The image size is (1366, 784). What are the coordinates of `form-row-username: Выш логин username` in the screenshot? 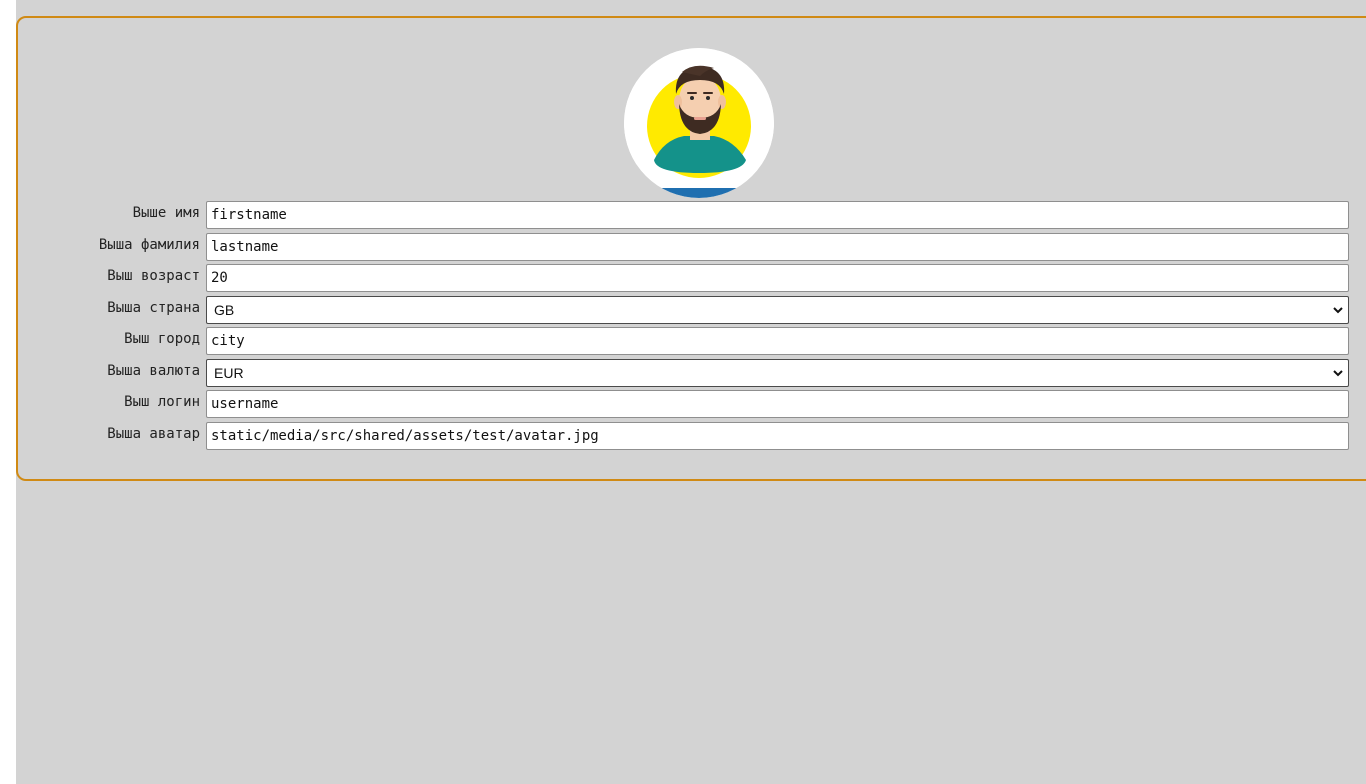 It's located at (683, 404).